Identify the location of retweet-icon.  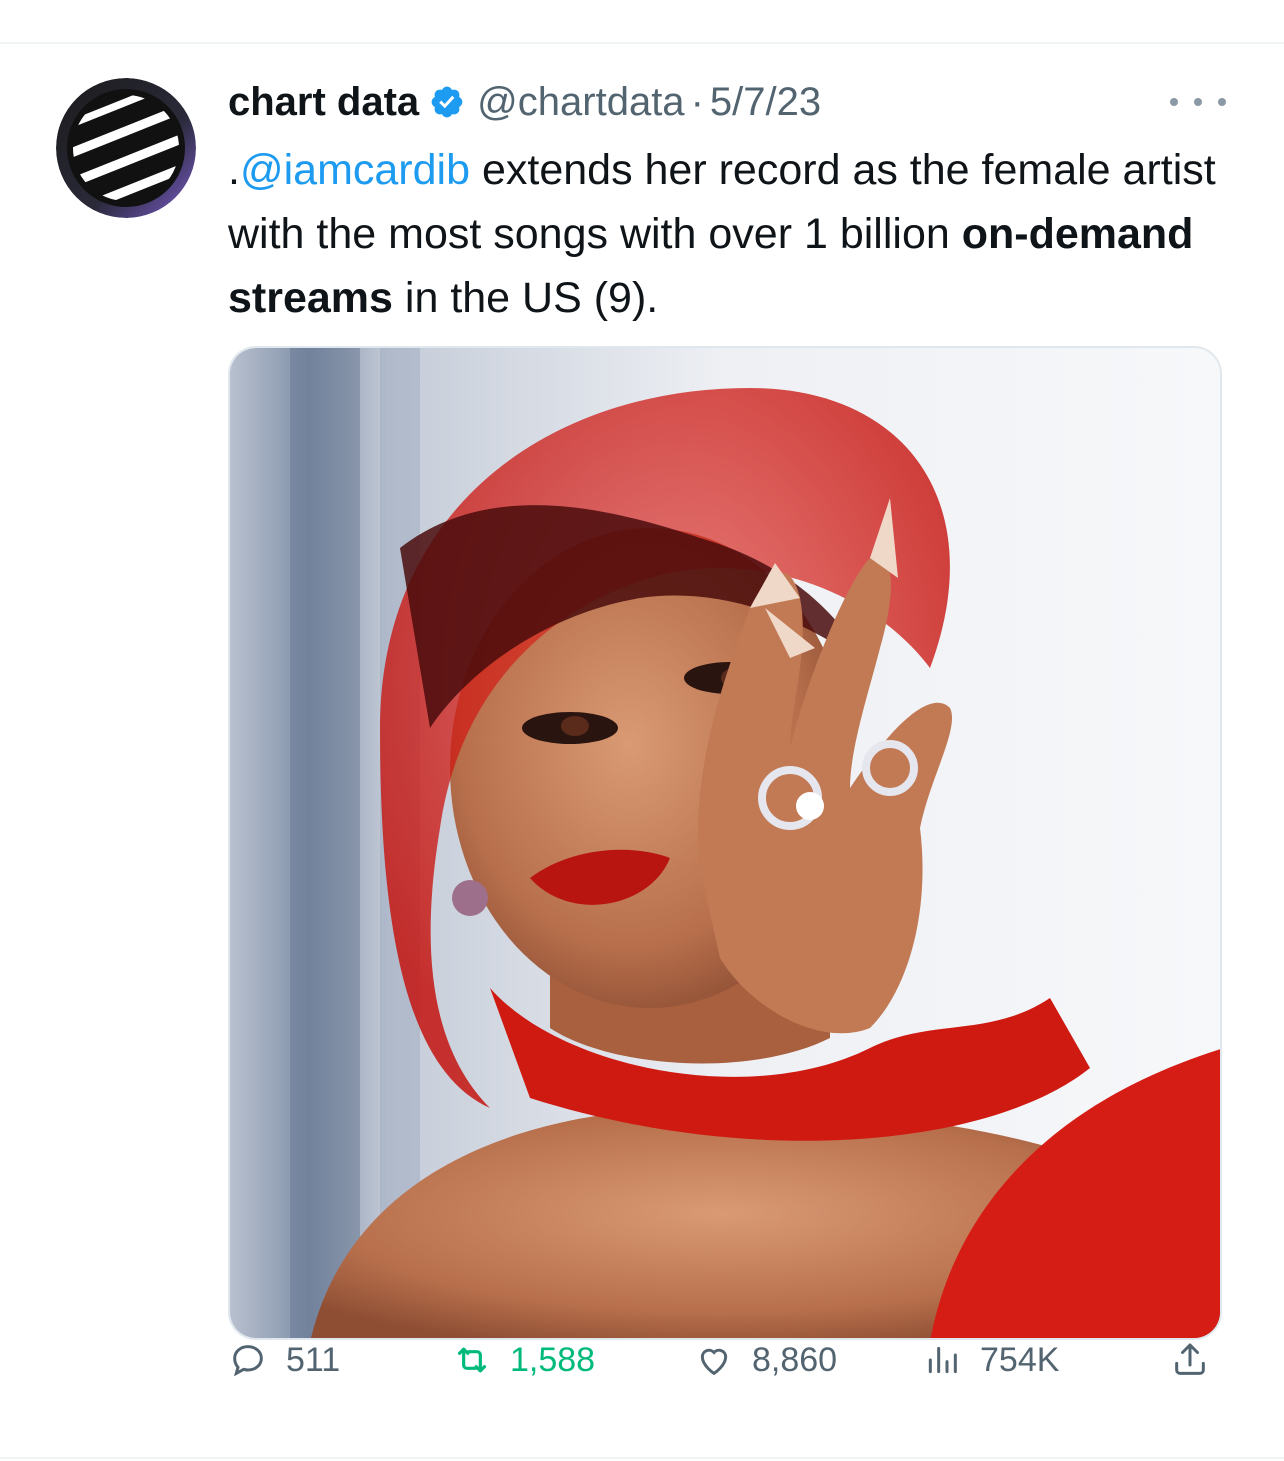
(472, 1360).